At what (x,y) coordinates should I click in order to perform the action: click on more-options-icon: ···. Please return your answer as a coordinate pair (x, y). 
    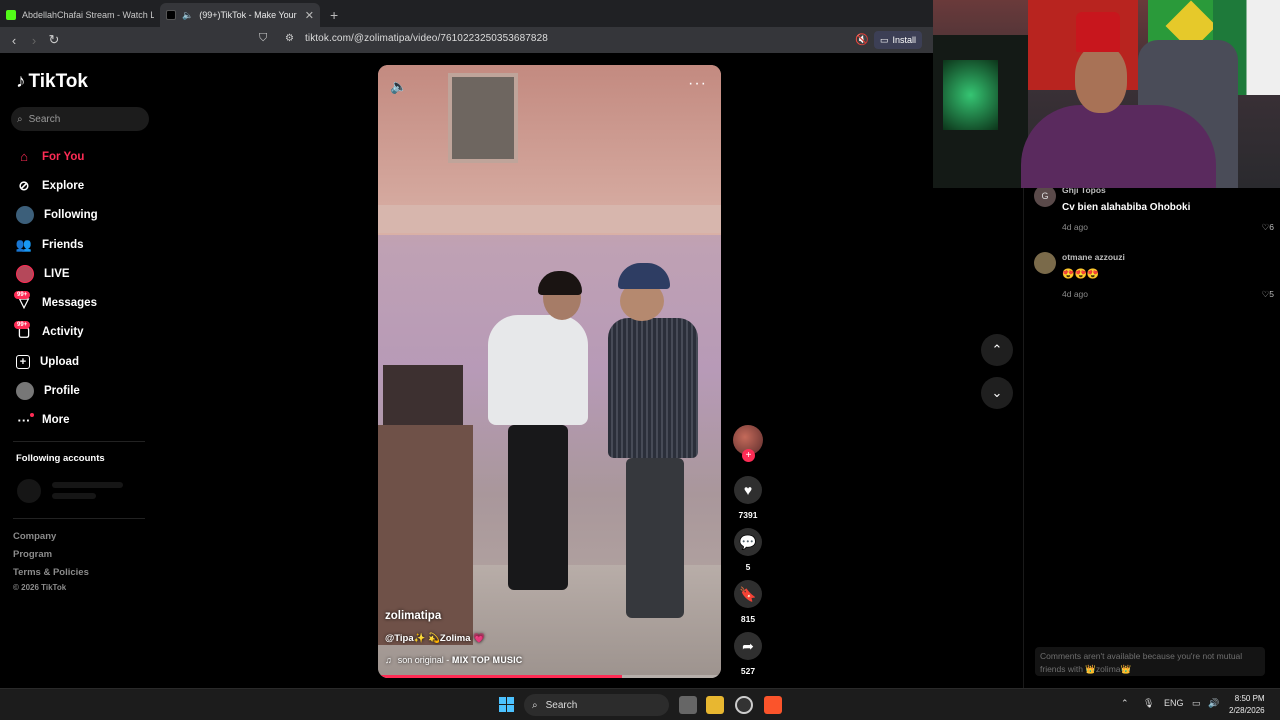
    Looking at the image, I should click on (697, 84).